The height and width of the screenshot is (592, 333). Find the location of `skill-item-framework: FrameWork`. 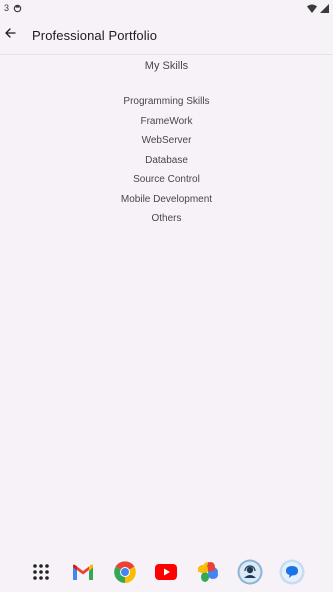

skill-item-framework: FrameWork is located at coordinates (166, 122).